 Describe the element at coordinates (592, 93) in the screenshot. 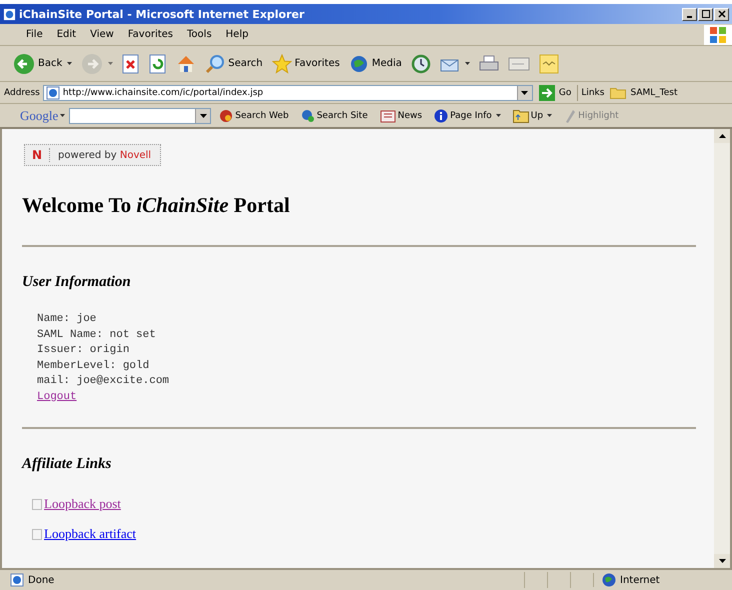

I see `links-label: Links` at that location.